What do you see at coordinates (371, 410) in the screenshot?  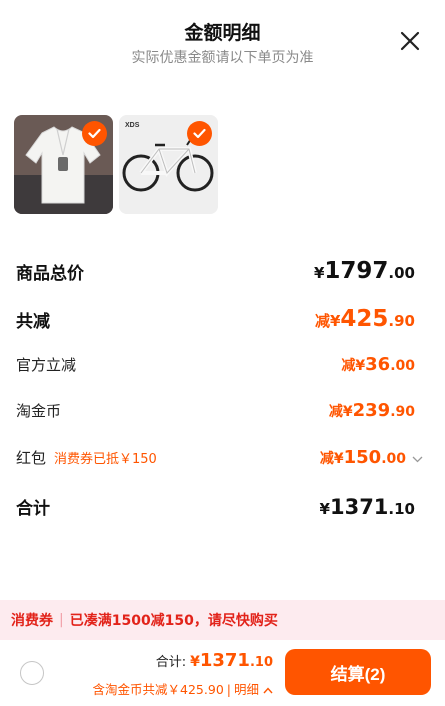 I see `taojinbi-amount: 减¥ 239.90` at bounding box center [371, 410].